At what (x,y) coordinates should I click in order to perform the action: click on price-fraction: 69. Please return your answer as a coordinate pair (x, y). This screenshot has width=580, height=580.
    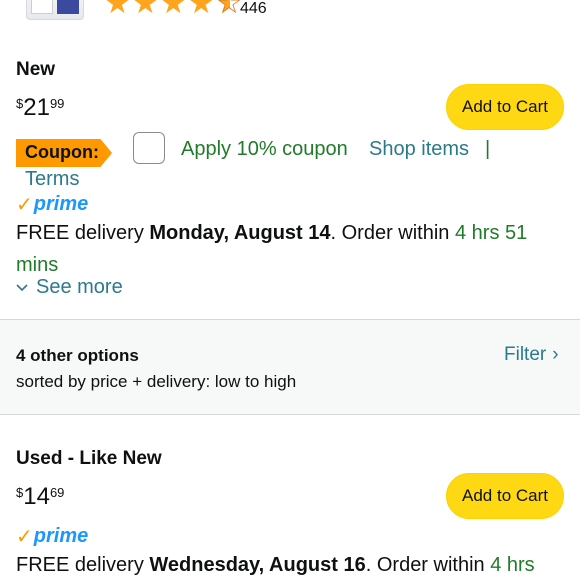
    Looking at the image, I should click on (57, 492).